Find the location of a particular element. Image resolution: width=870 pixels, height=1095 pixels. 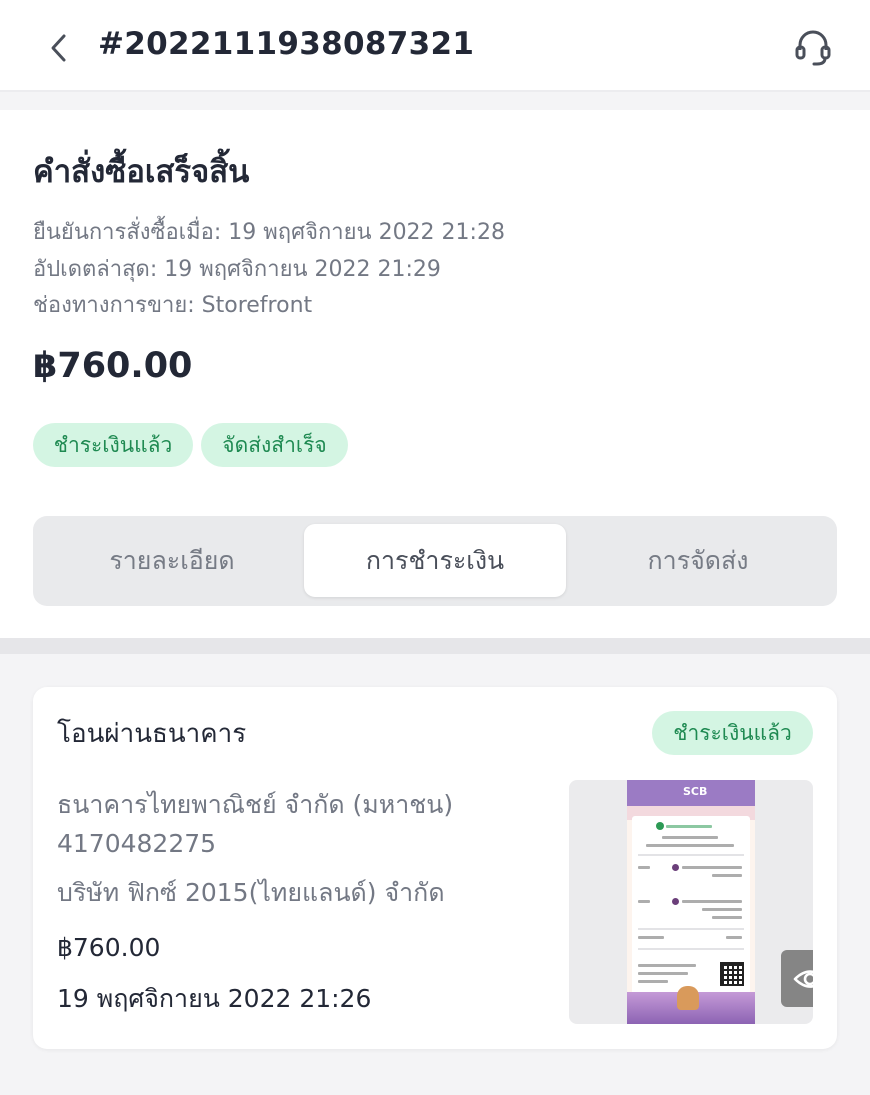

account-number: 4170482275 is located at coordinates (137, 843).